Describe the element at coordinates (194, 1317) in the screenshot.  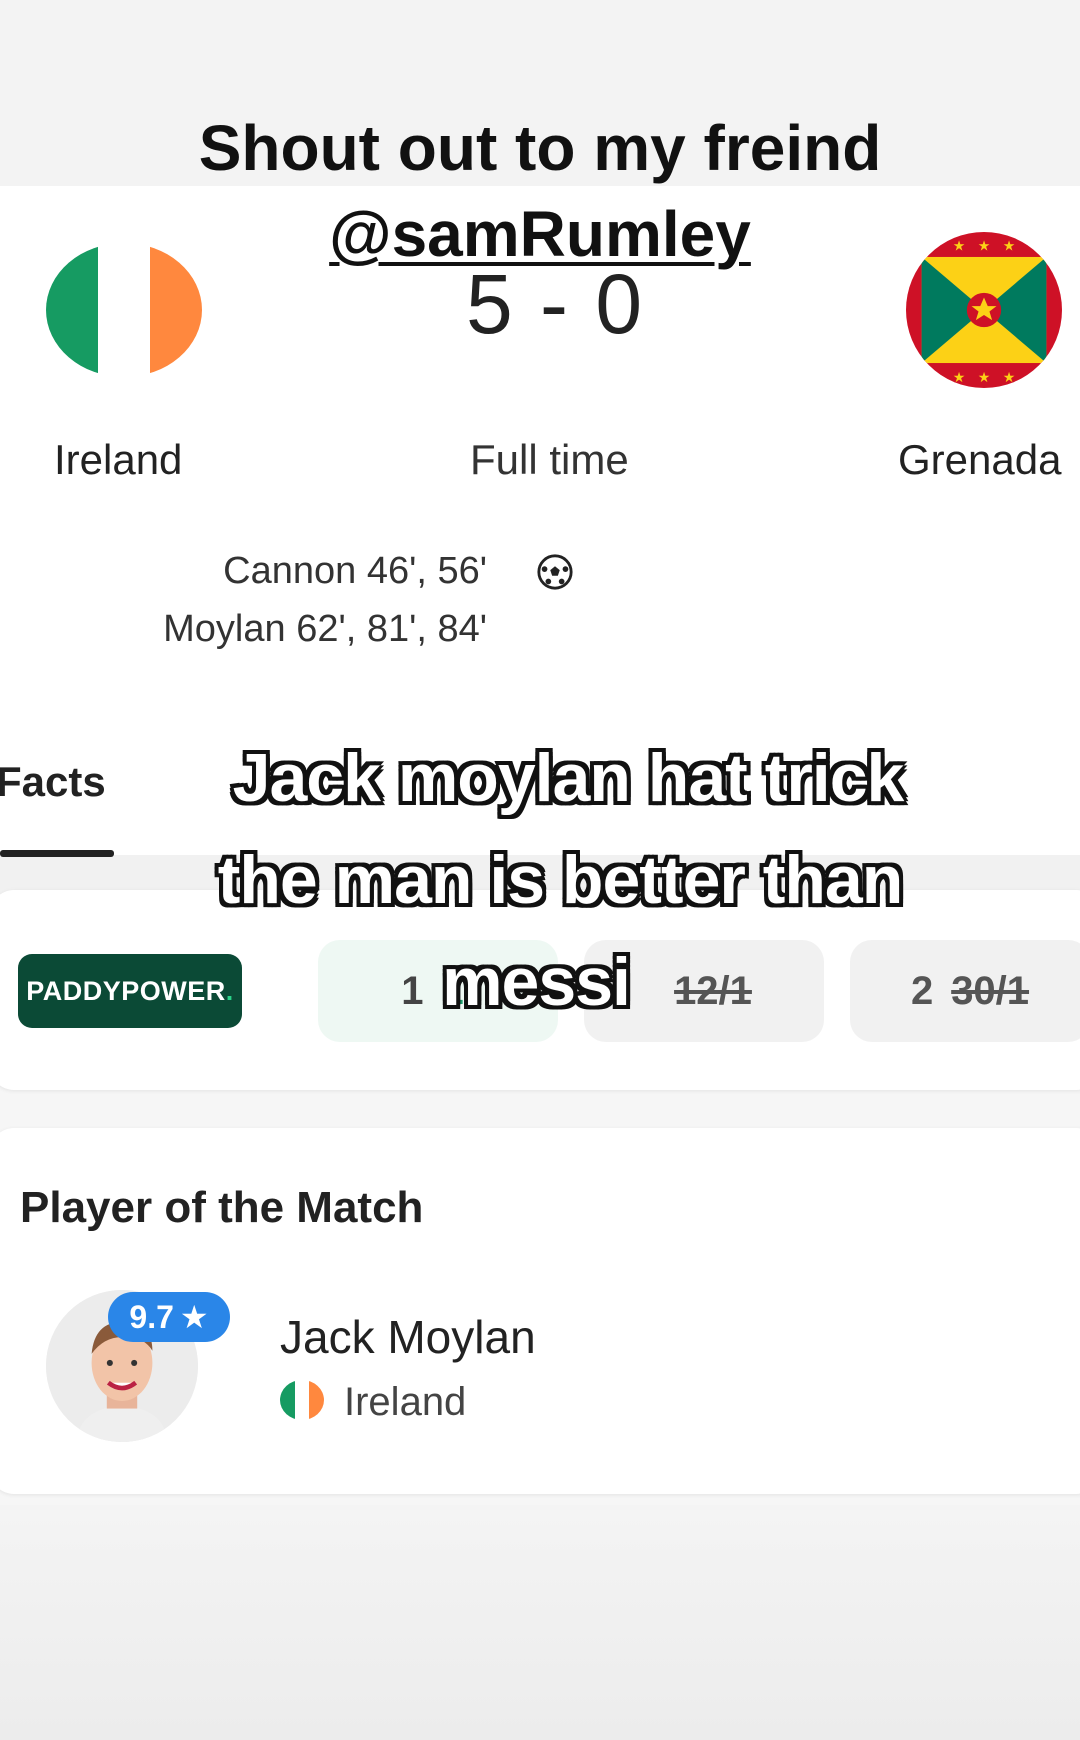
I see `star-icon: ★` at that location.